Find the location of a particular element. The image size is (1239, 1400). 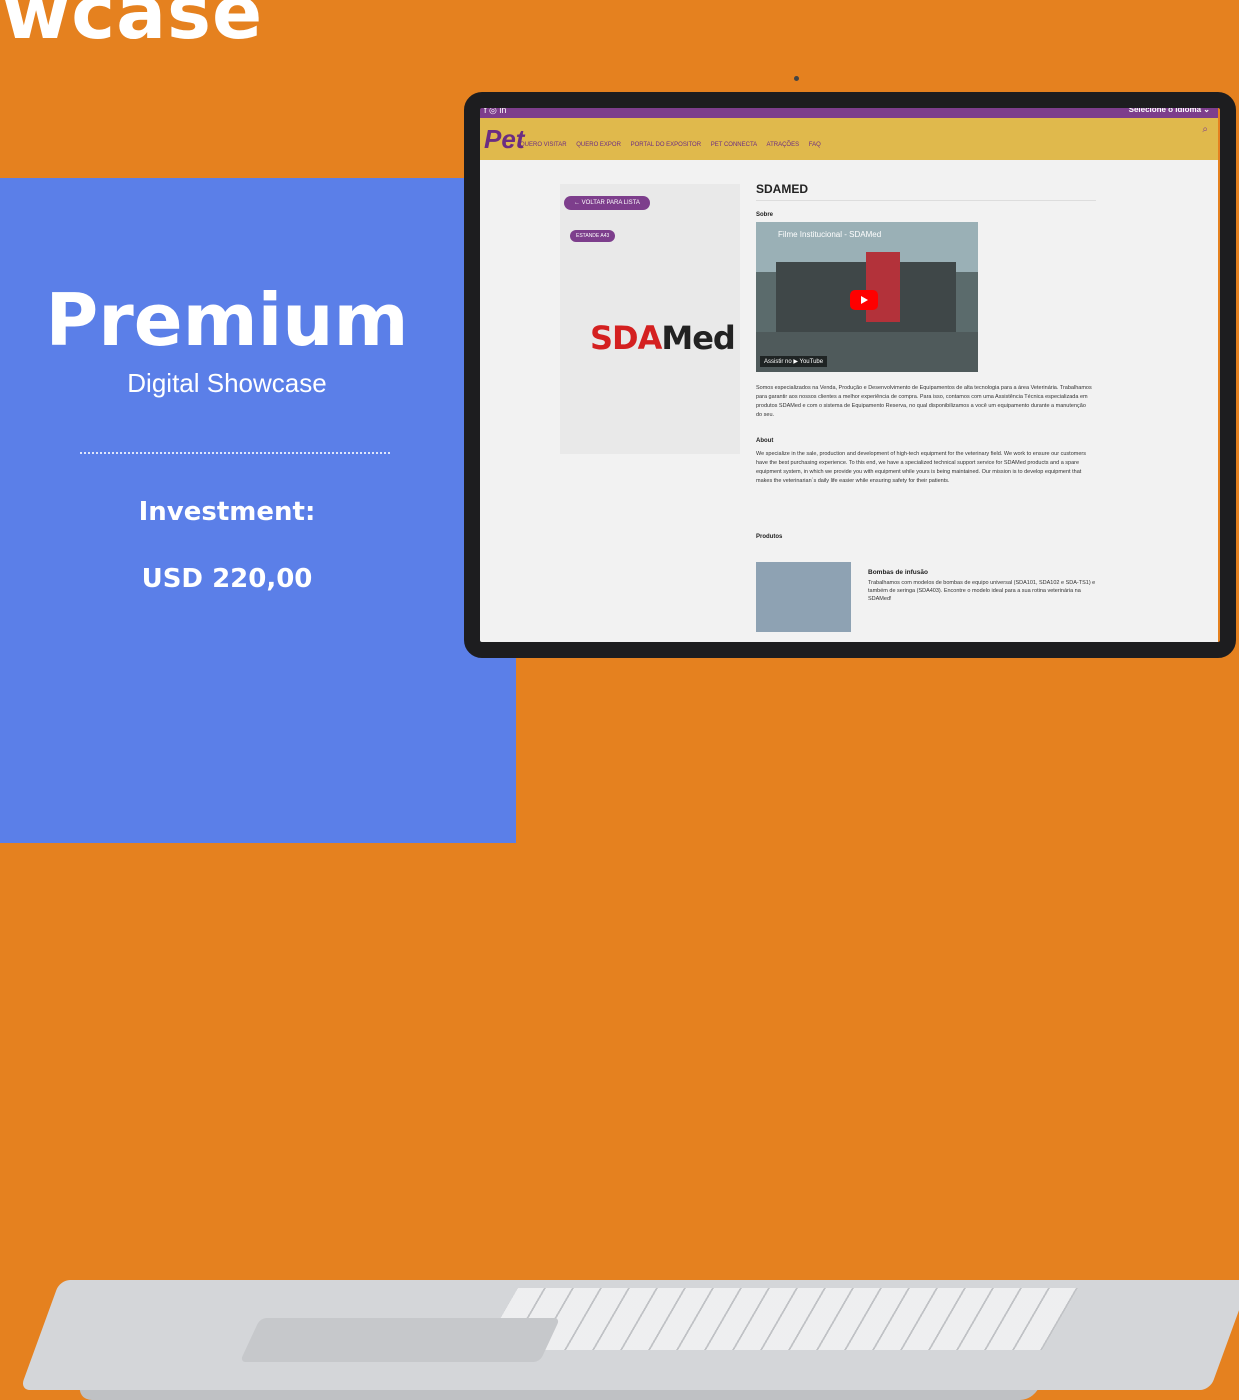

nav-item: FAQ is located at coordinates (815, 145).